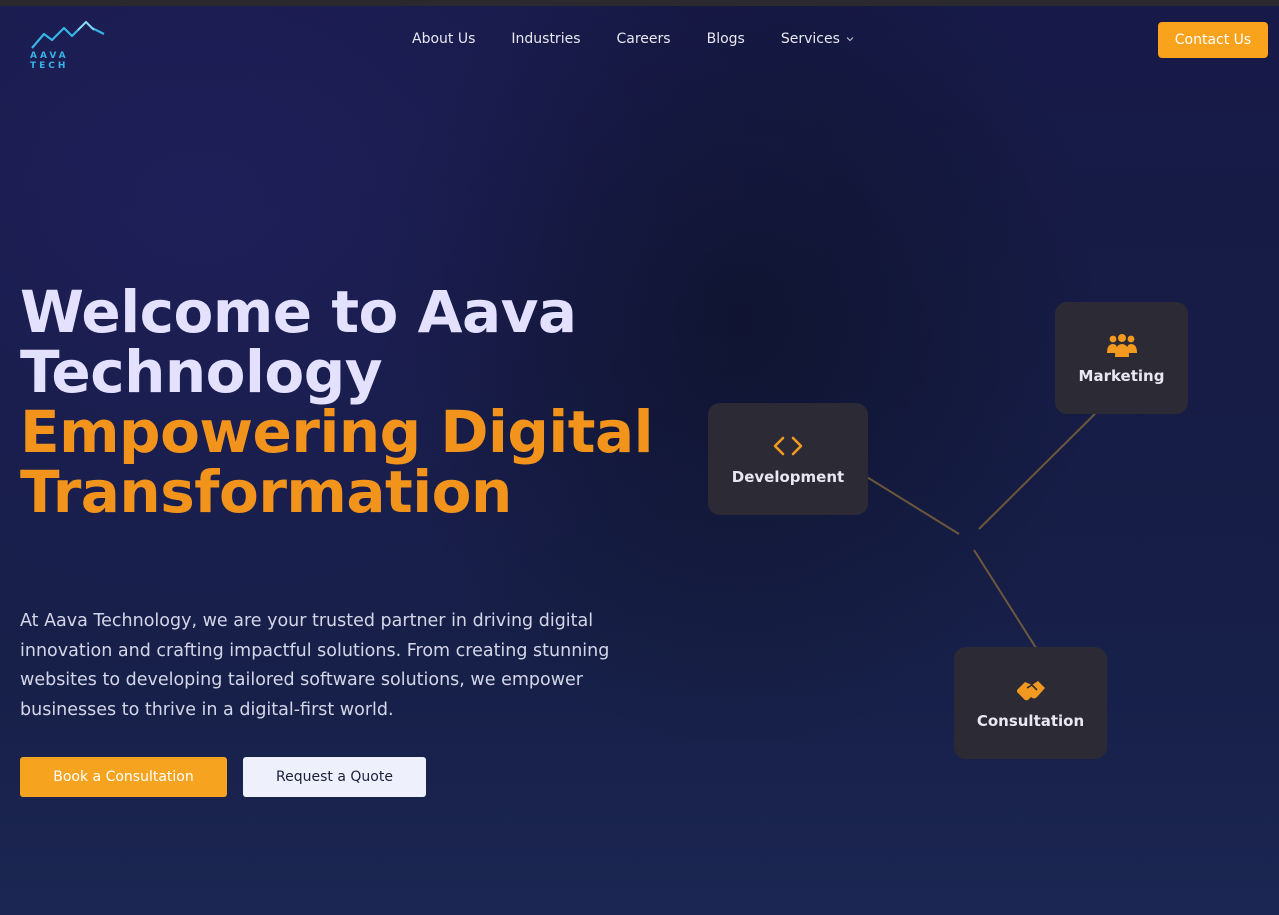 The height and width of the screenshot is (915, 1279). Describe the element at coordinates (726, 39) in the screenshot. I see `nav-blogs: Blogs` at that location.